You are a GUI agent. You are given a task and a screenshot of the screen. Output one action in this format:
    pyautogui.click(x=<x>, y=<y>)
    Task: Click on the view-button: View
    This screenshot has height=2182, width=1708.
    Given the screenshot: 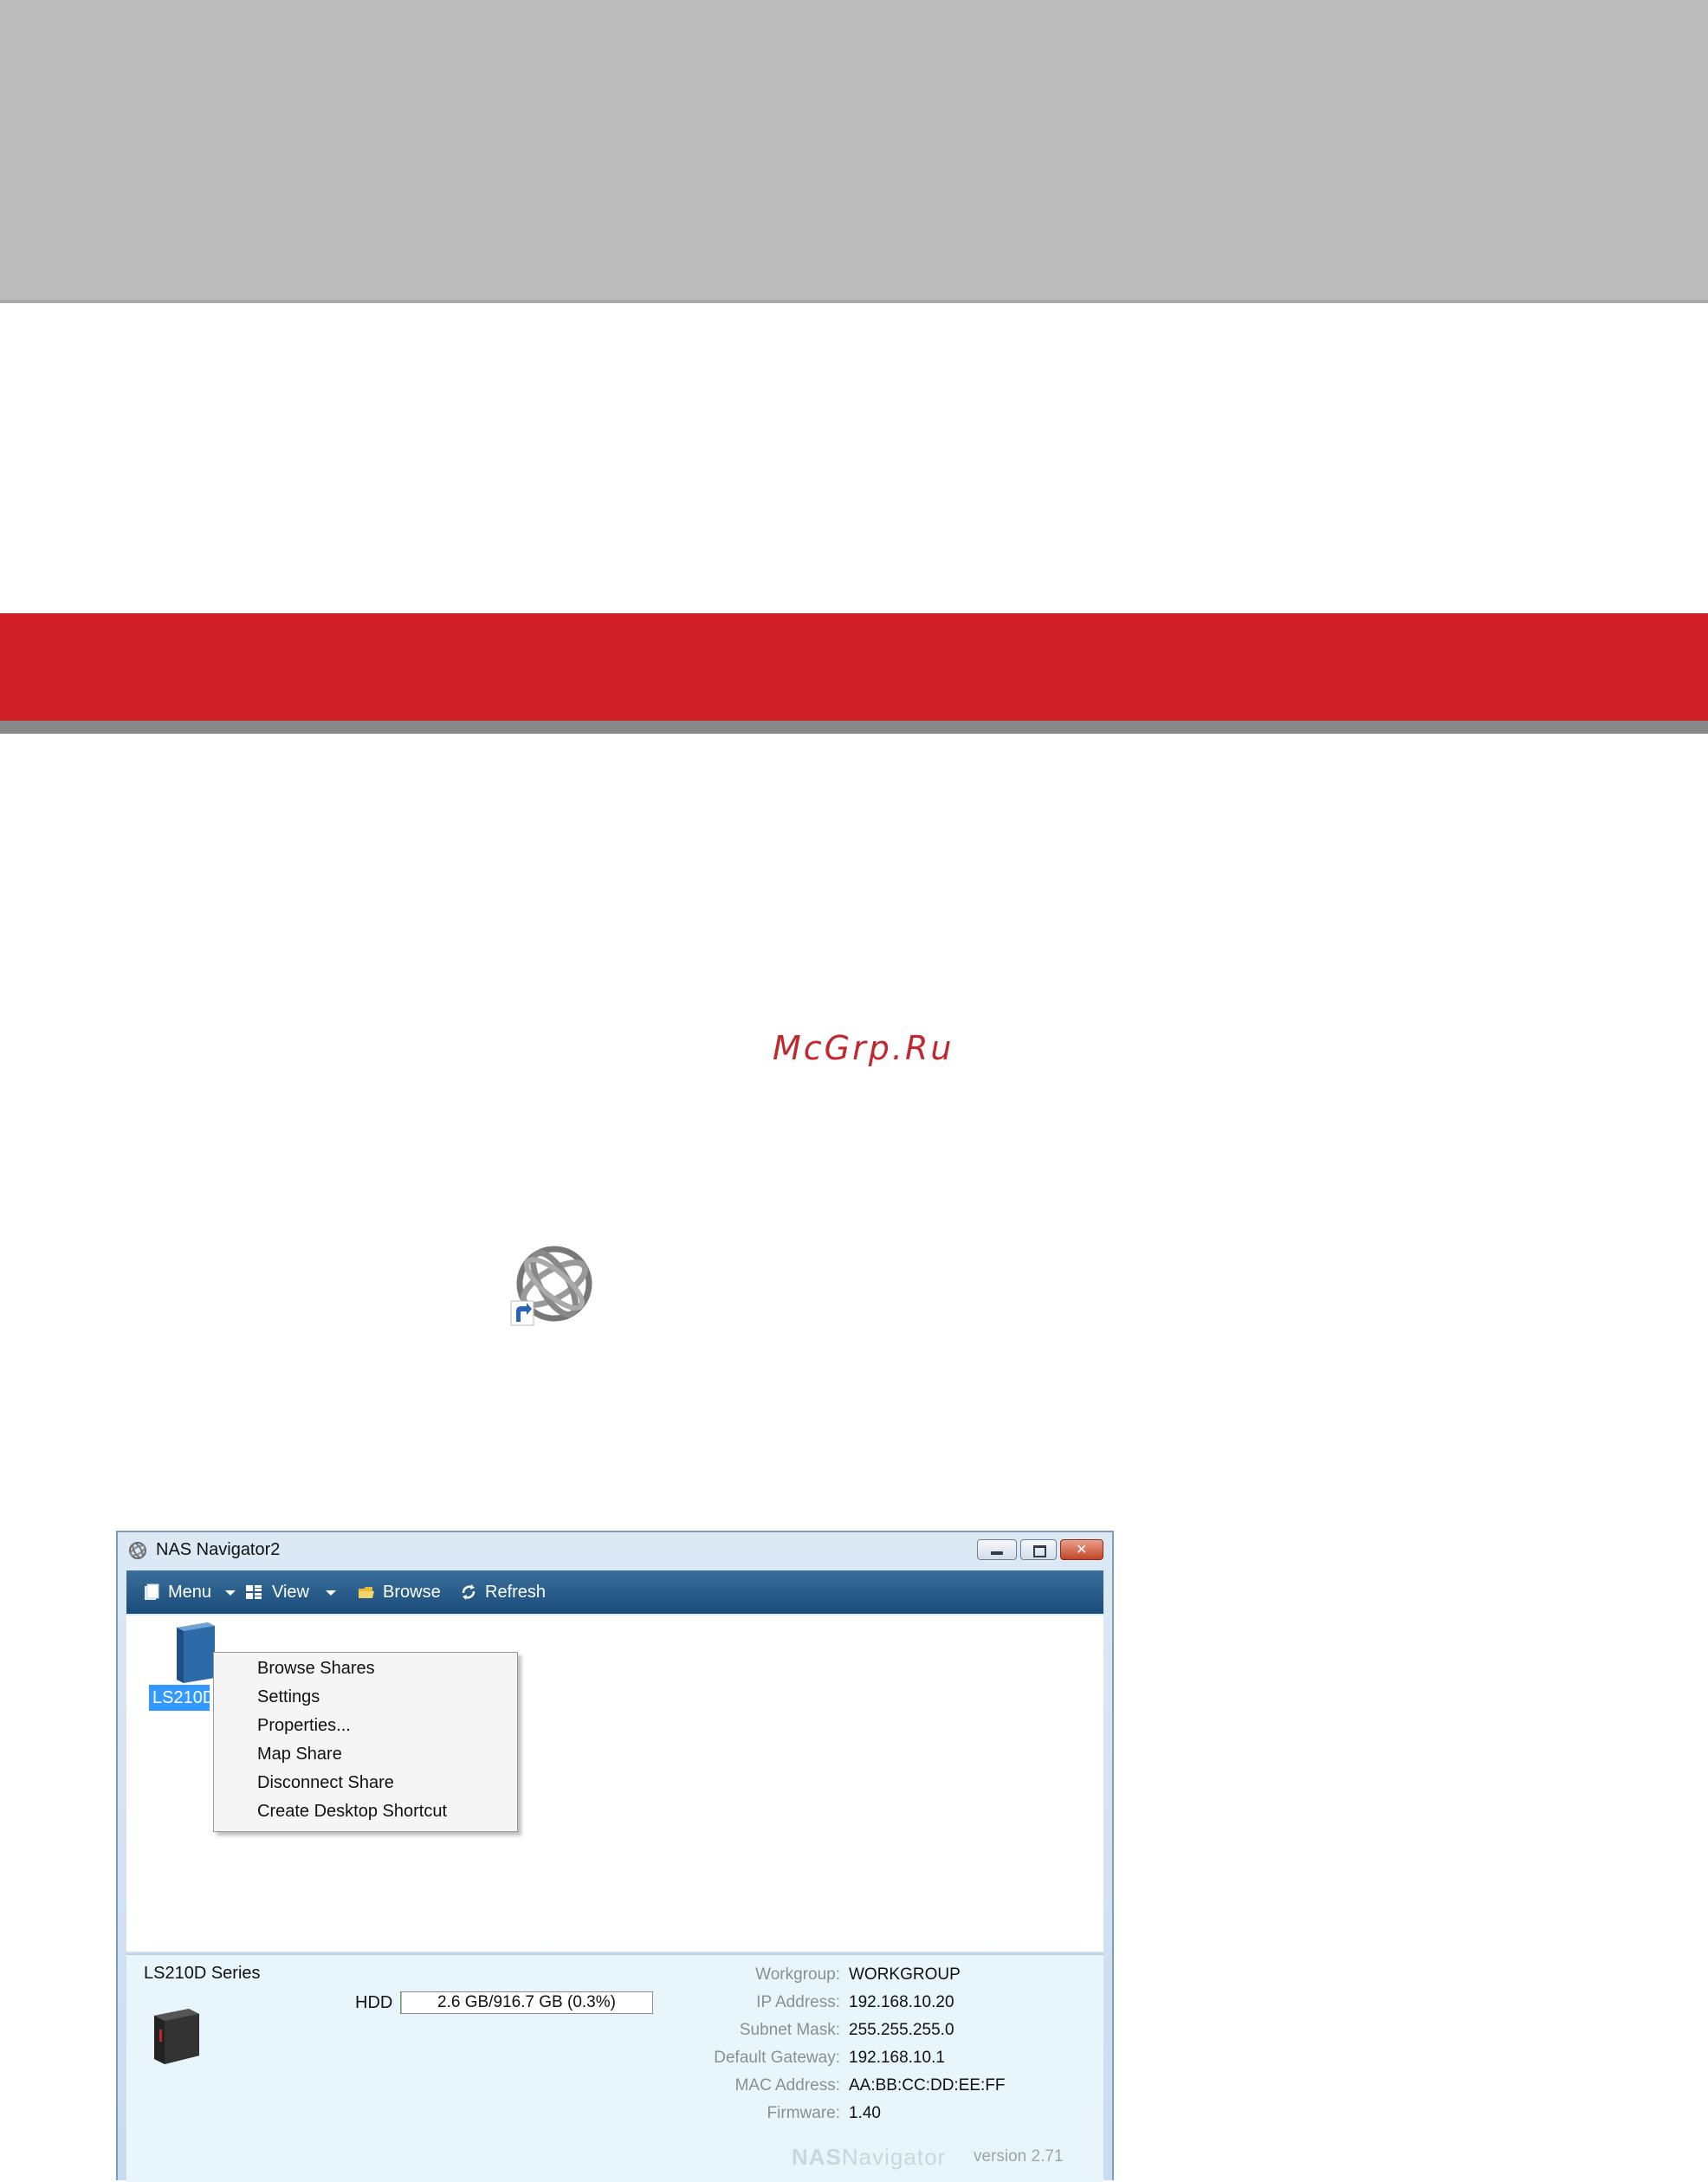 What is the action you would take?
    pyautogui.click(x=292, y=1592)
    